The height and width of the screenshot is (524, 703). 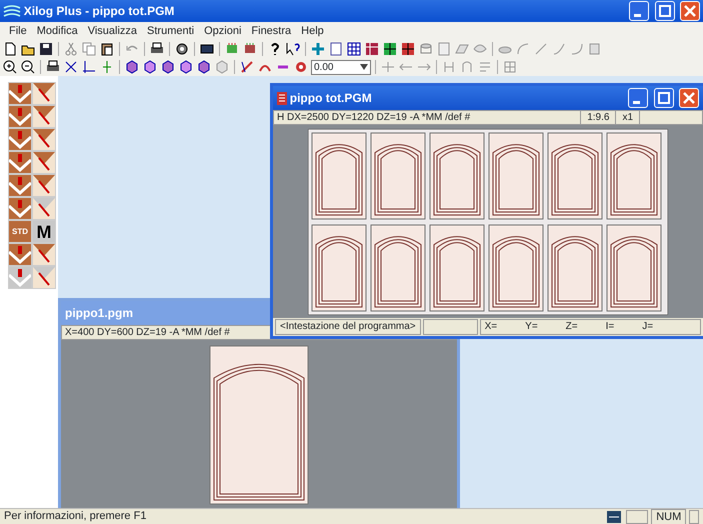 I want to click on tool-path-icon, so click(x=247, y=67).